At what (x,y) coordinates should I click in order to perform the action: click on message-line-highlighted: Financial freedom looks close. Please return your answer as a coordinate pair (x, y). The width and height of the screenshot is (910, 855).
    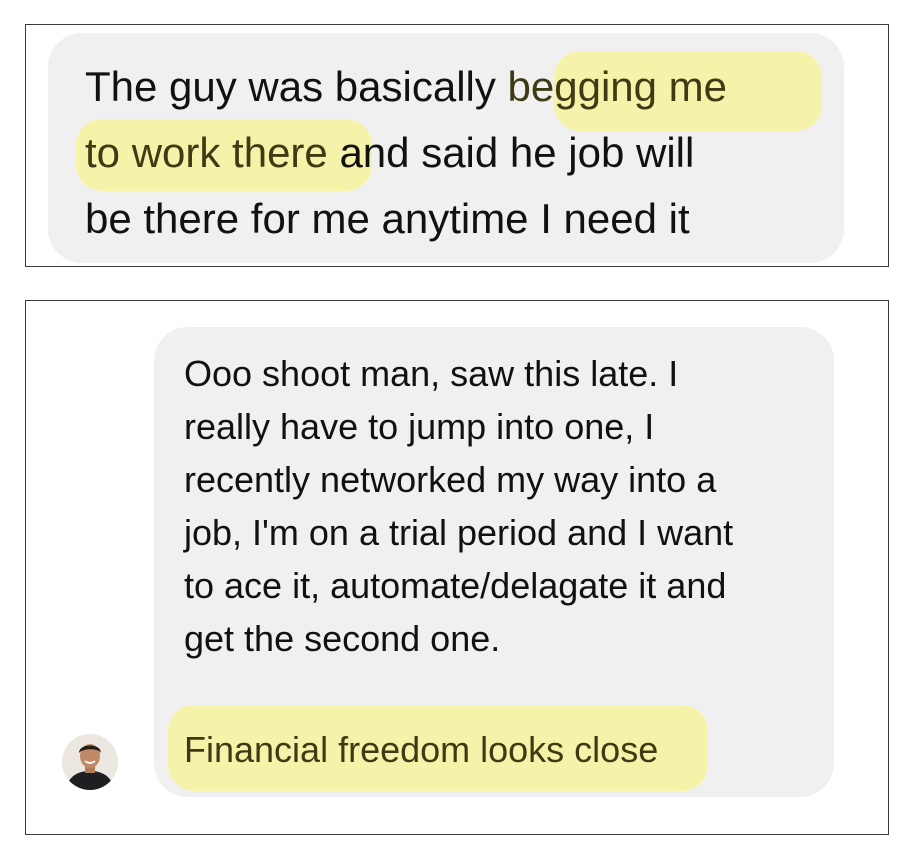
    Looking at the image, I should click on (421, 749).